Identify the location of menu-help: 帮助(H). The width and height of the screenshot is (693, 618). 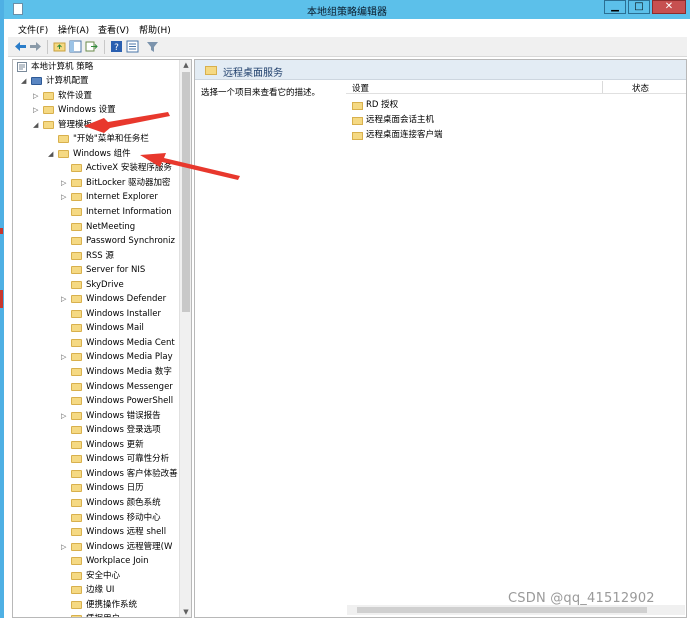
(155, 29).